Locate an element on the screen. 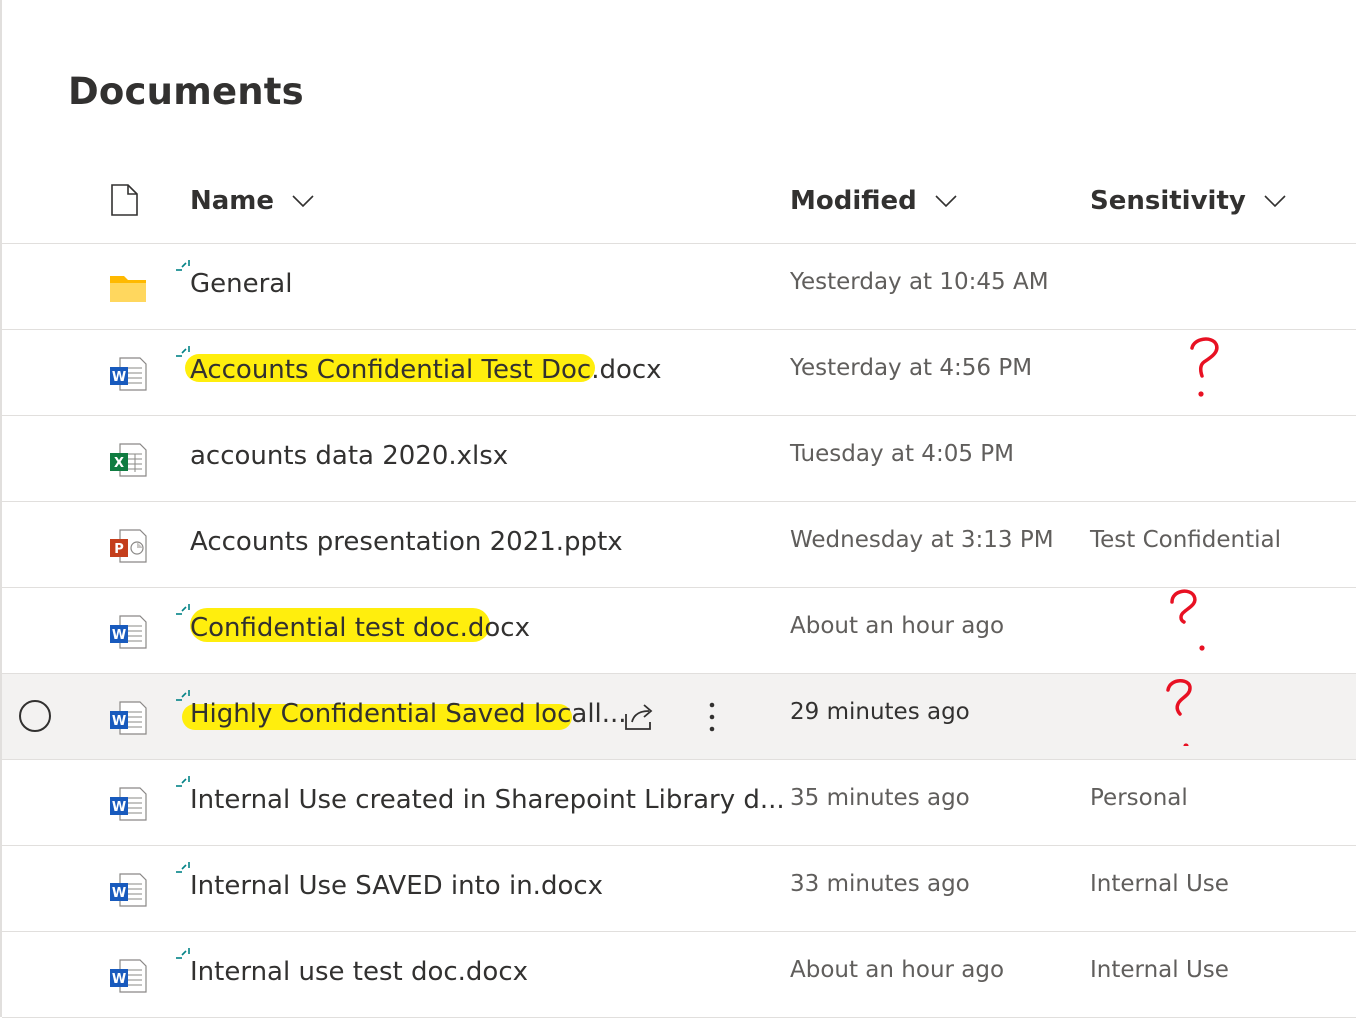  modified-date: Yesterday at 4:56 PM is located at coordinates (911, 368).